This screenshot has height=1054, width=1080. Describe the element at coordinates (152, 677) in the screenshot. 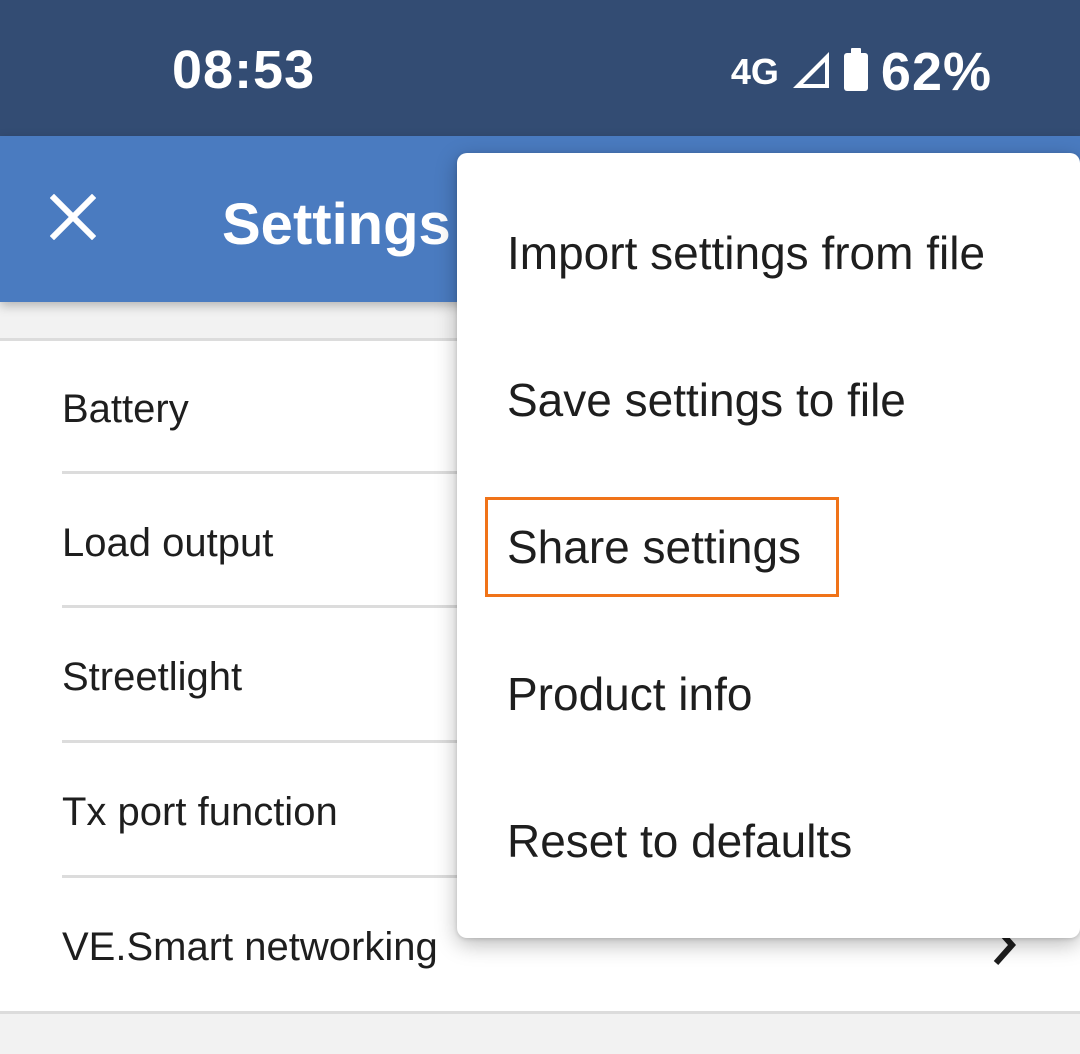

I see `list-item-label: Streetlight` at that location.